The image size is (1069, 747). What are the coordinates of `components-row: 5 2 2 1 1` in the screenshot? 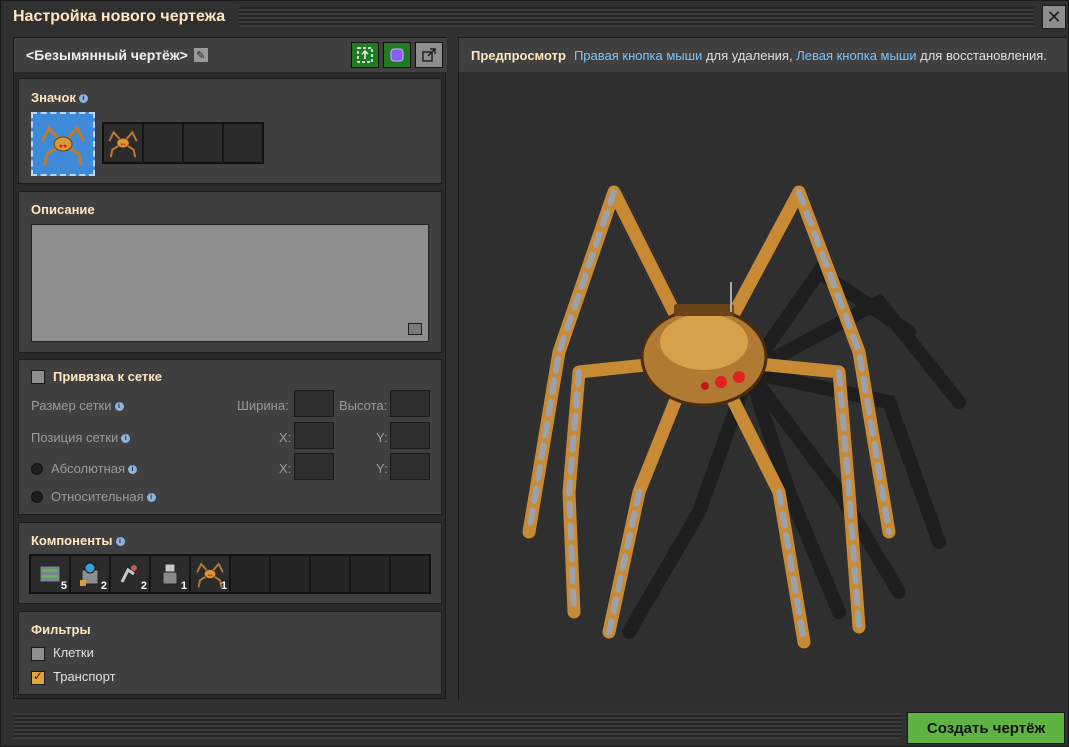 It's located at (230, 574).